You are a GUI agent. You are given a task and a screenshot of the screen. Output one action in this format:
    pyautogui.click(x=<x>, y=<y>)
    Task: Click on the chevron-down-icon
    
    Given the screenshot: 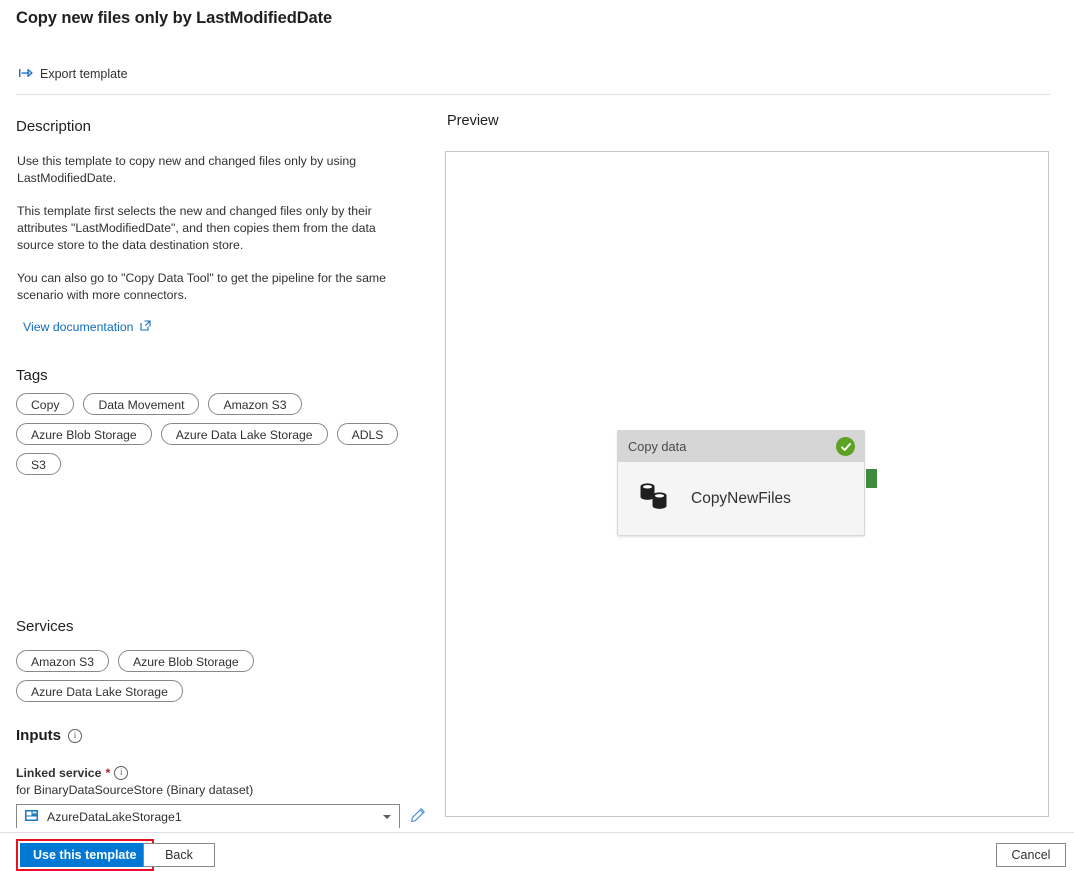 What is the action you would take?
    pyautogui.click(x=387, y=816)
    